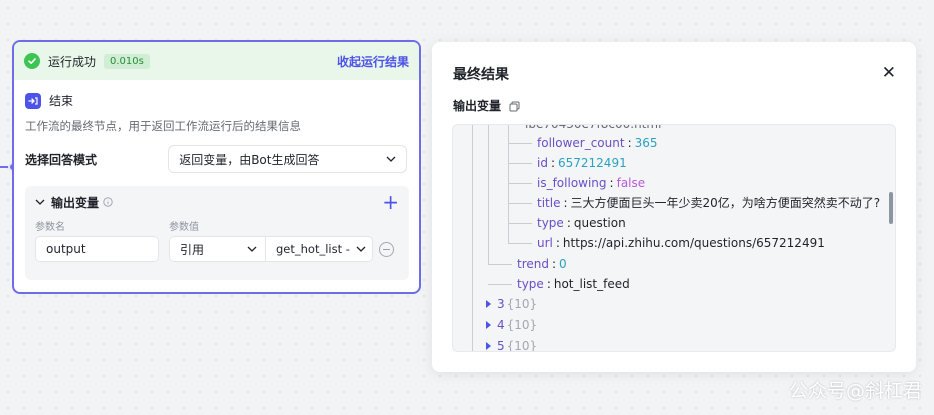 This screenshot has height=415, width=934. I want to click on json-value: hot_list_feed, so click(591, 284).